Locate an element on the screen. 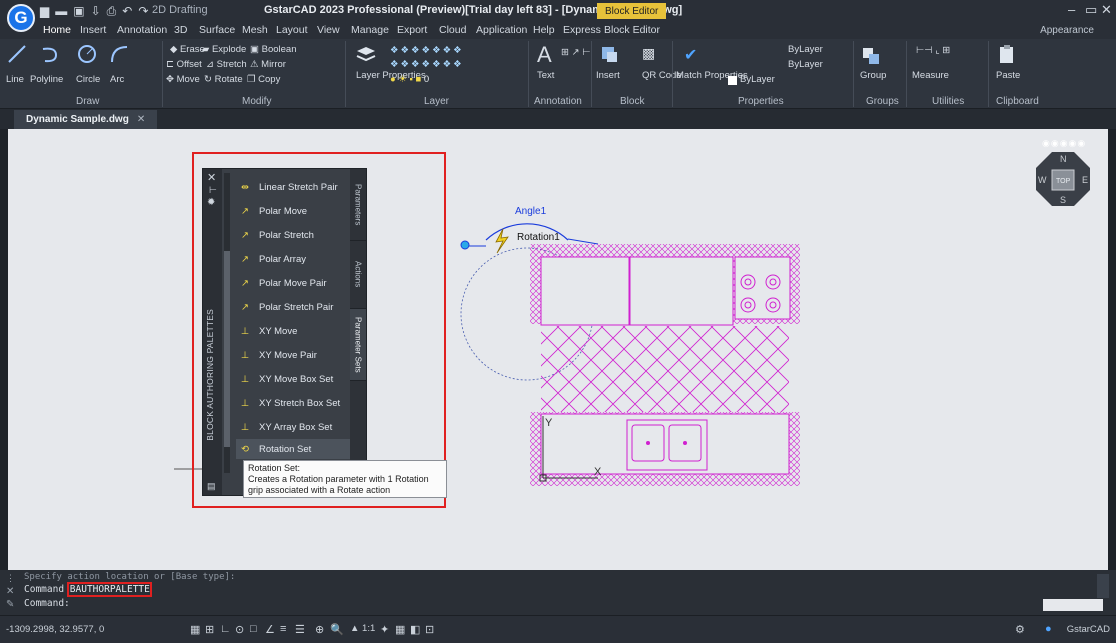  compass-w-label: W is located at coordinates (1042, 180).